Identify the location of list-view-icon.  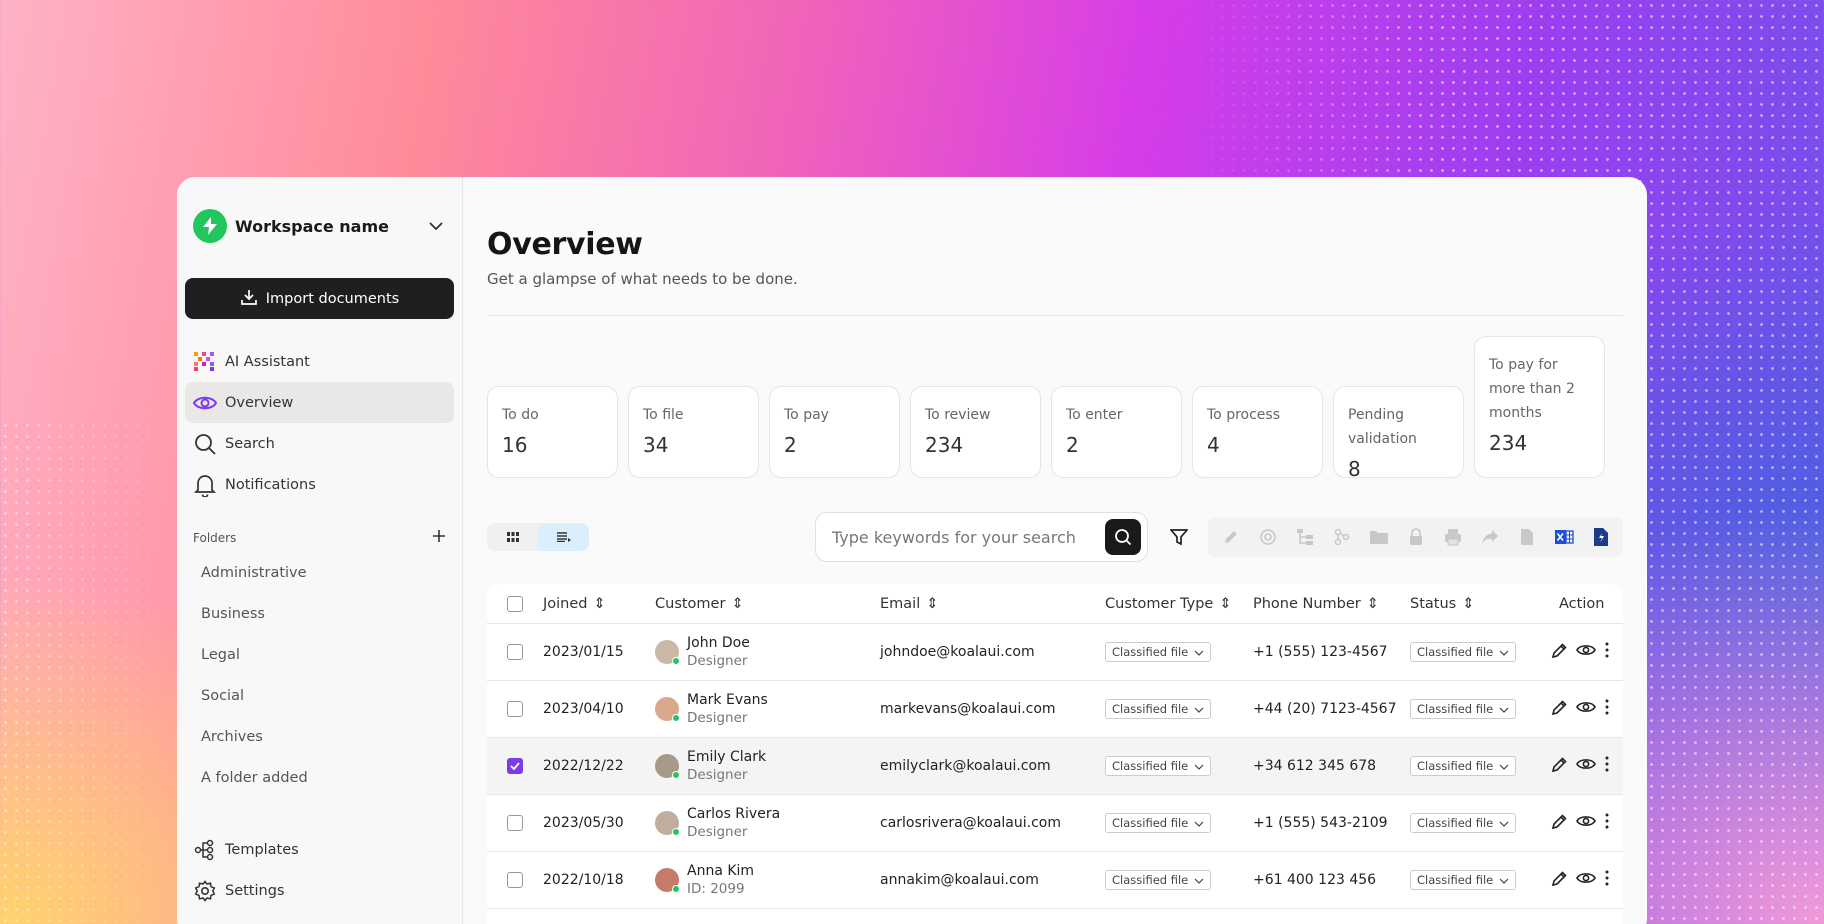
(563, 537).